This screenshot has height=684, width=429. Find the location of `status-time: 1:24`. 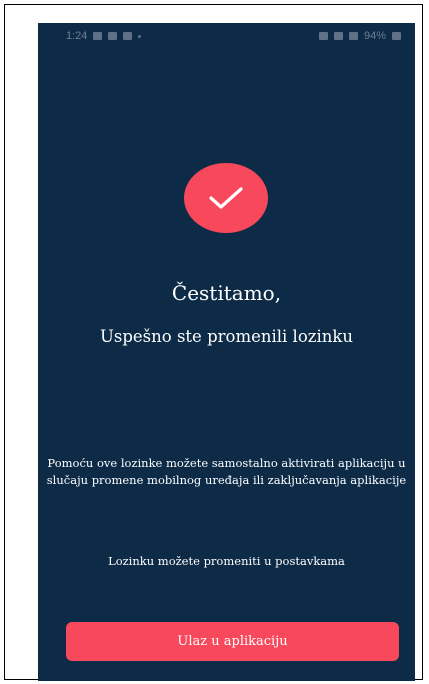

status-time: 1:24 is located at coordinates (77, 36).